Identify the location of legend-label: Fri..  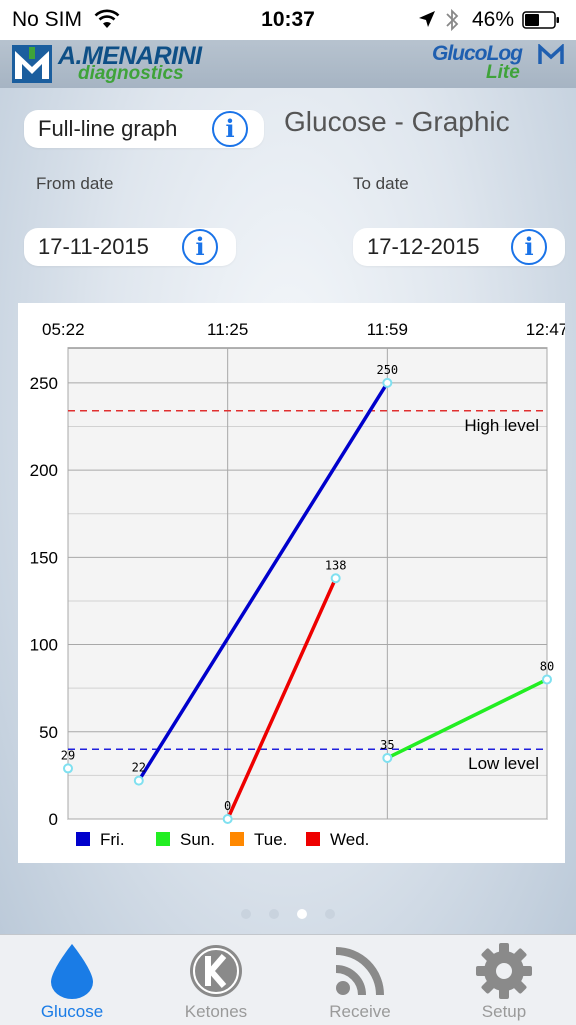
(112, 839).